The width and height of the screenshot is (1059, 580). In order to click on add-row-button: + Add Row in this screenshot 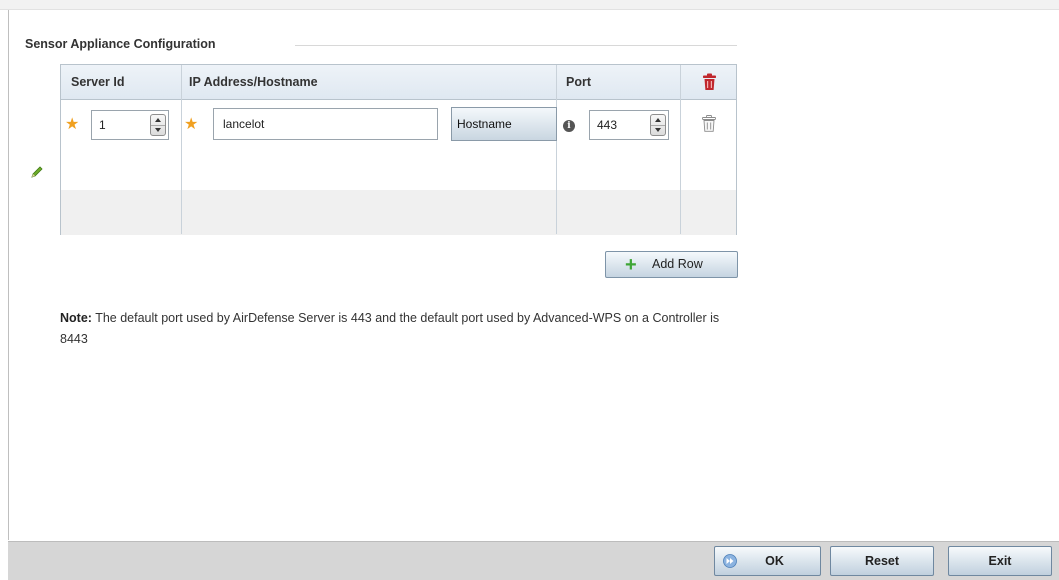, I will do `click(671, 264)`.